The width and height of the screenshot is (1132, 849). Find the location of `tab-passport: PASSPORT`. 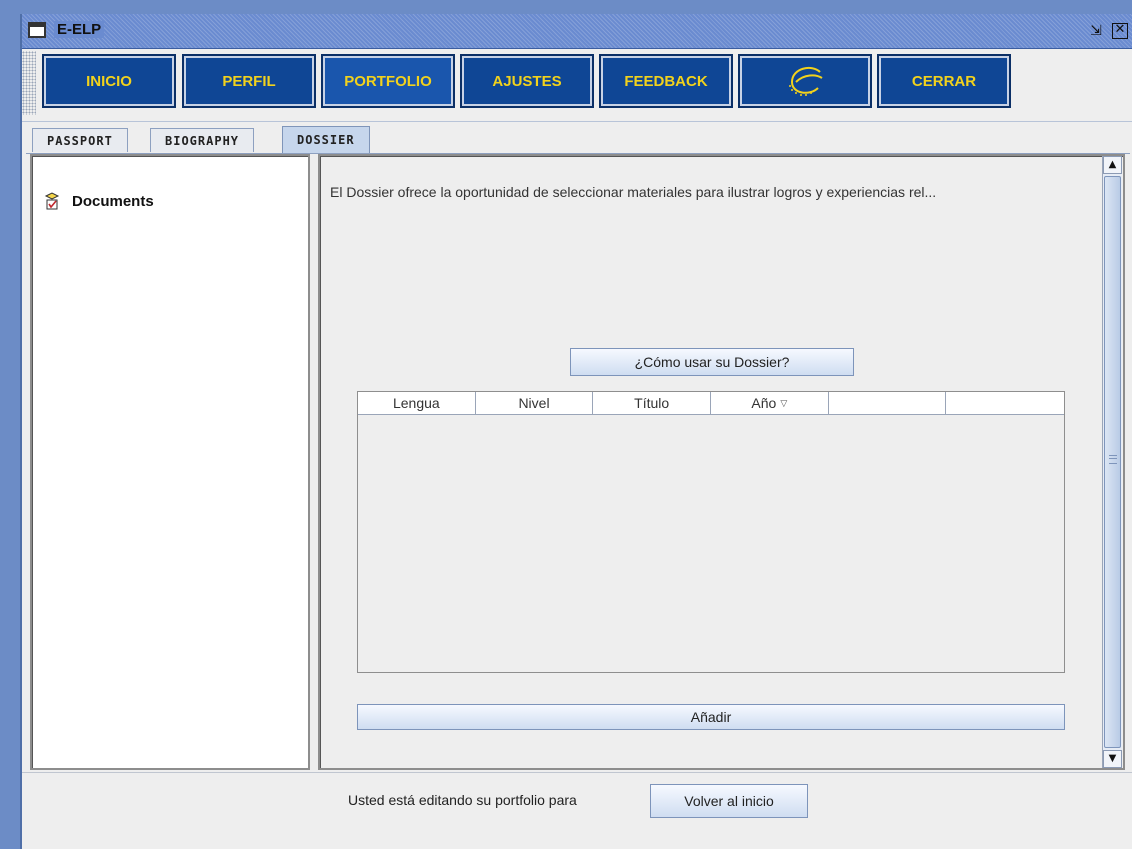

tab-passport: PASSPORT is located at coordinates (80, 140).